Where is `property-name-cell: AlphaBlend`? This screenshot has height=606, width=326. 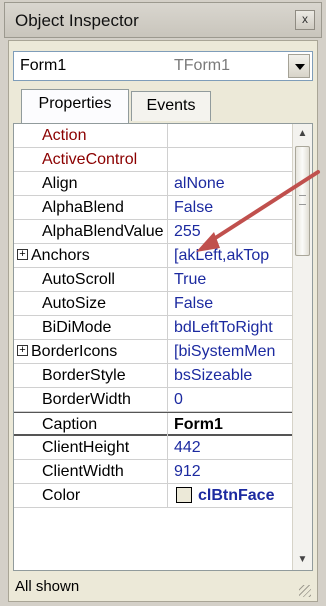 property-name-cell: AlphaBlend is located at coordinates (91, 207).